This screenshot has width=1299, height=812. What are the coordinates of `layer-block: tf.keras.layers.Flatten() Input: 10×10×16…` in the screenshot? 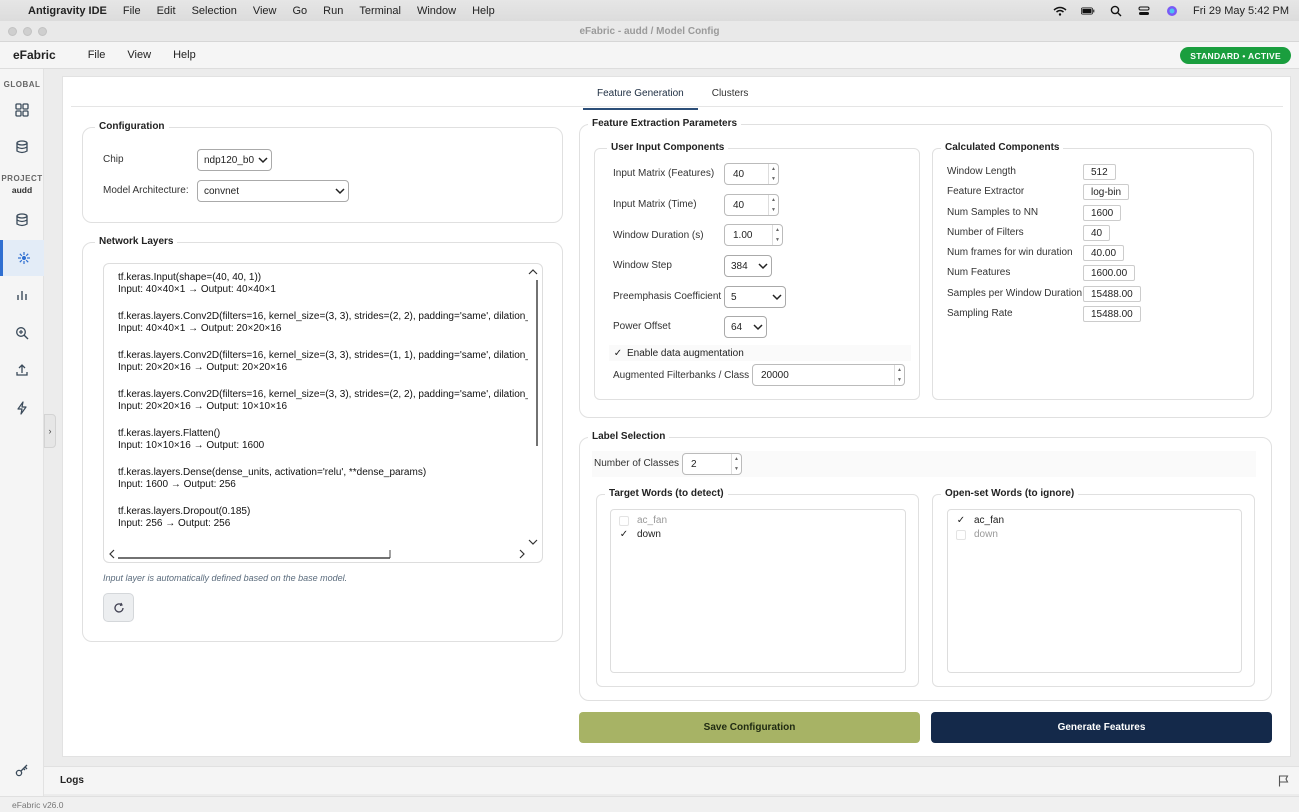 It's located at (323, 440).